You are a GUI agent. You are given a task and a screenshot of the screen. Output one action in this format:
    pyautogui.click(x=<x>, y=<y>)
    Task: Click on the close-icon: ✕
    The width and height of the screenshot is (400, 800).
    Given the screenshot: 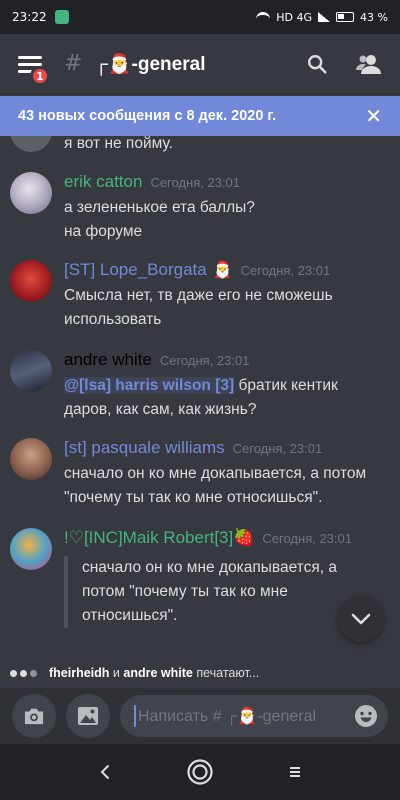 What is the action you would take?
    pyautogui.click(x=373, y=116)
    